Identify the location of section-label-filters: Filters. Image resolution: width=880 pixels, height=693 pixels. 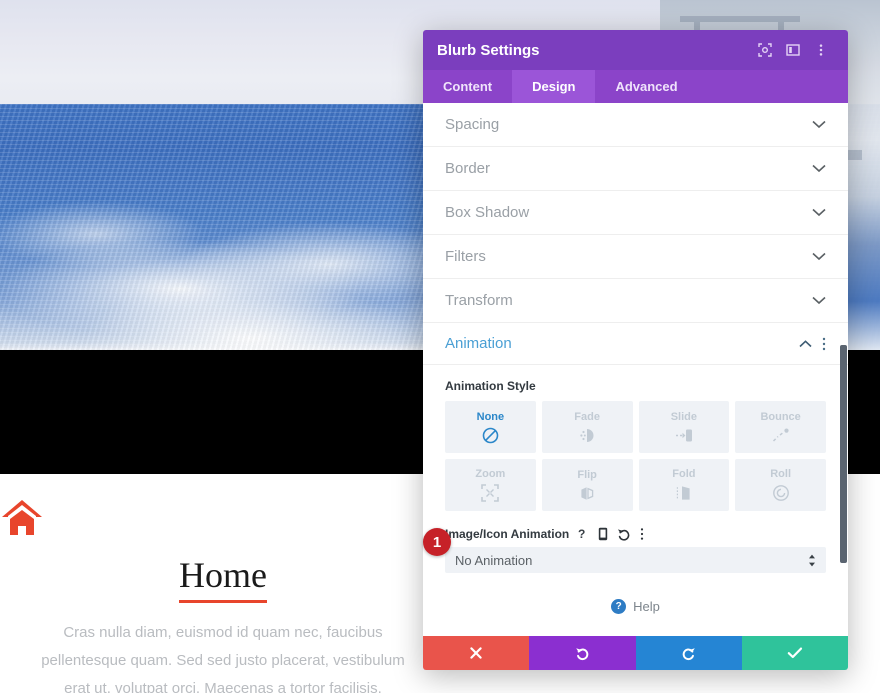
(465, 256).